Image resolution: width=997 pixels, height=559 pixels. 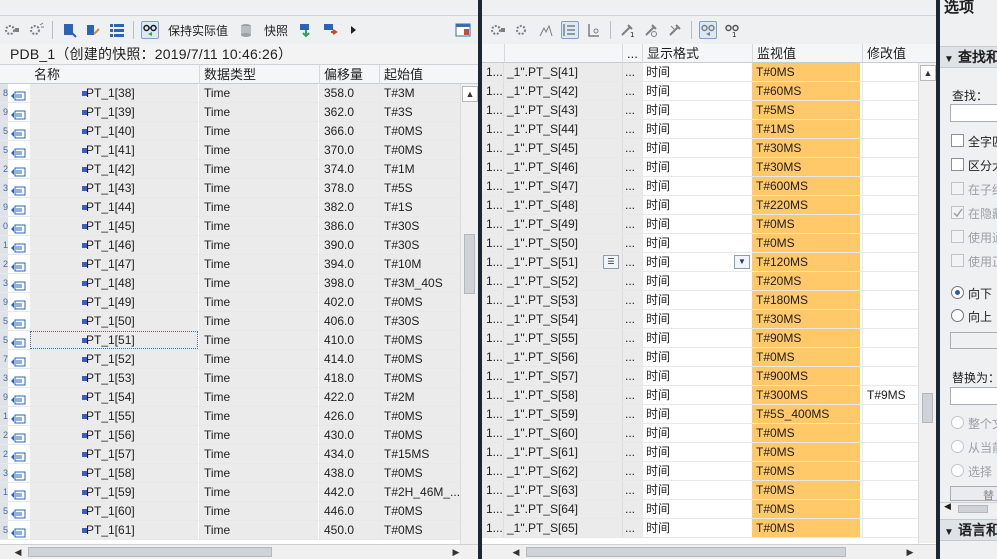 What do you see at coordinates (611, 262) in the screenshot?
I see `edit-list-icon: ☰` at bounding box center [611, 262].